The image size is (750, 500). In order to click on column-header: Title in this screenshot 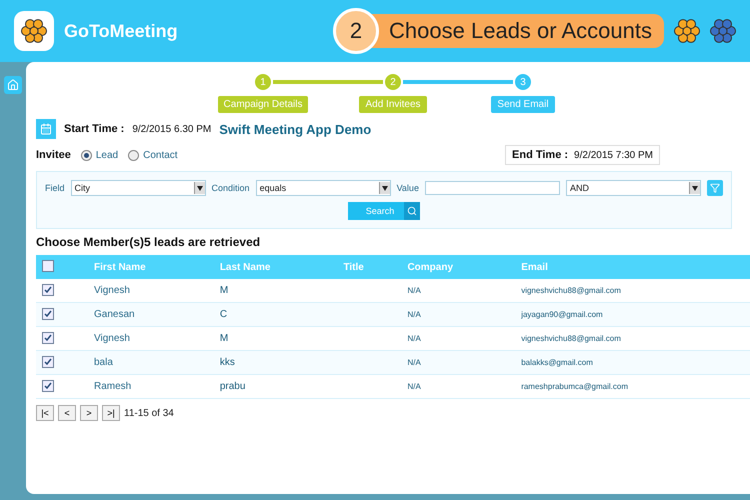, I will do `click(369, 267)`.